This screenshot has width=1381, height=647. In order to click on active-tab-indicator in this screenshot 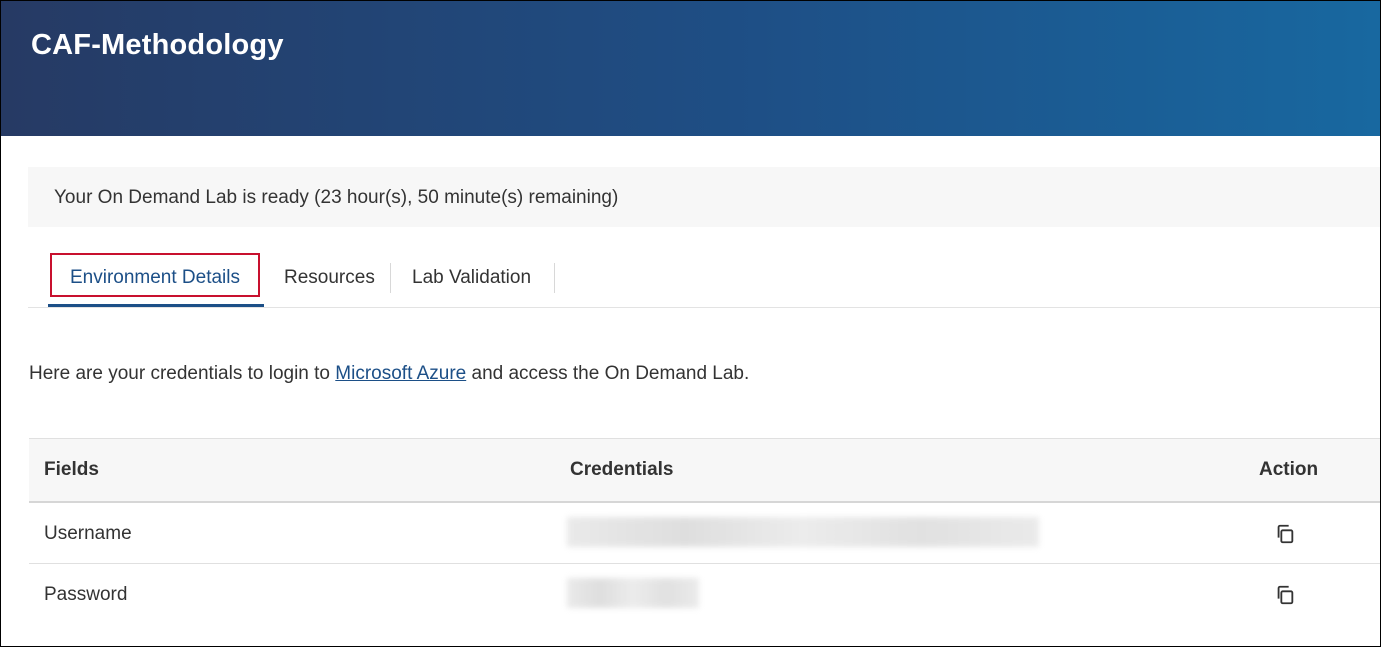, I will do `click(156, 305)`.